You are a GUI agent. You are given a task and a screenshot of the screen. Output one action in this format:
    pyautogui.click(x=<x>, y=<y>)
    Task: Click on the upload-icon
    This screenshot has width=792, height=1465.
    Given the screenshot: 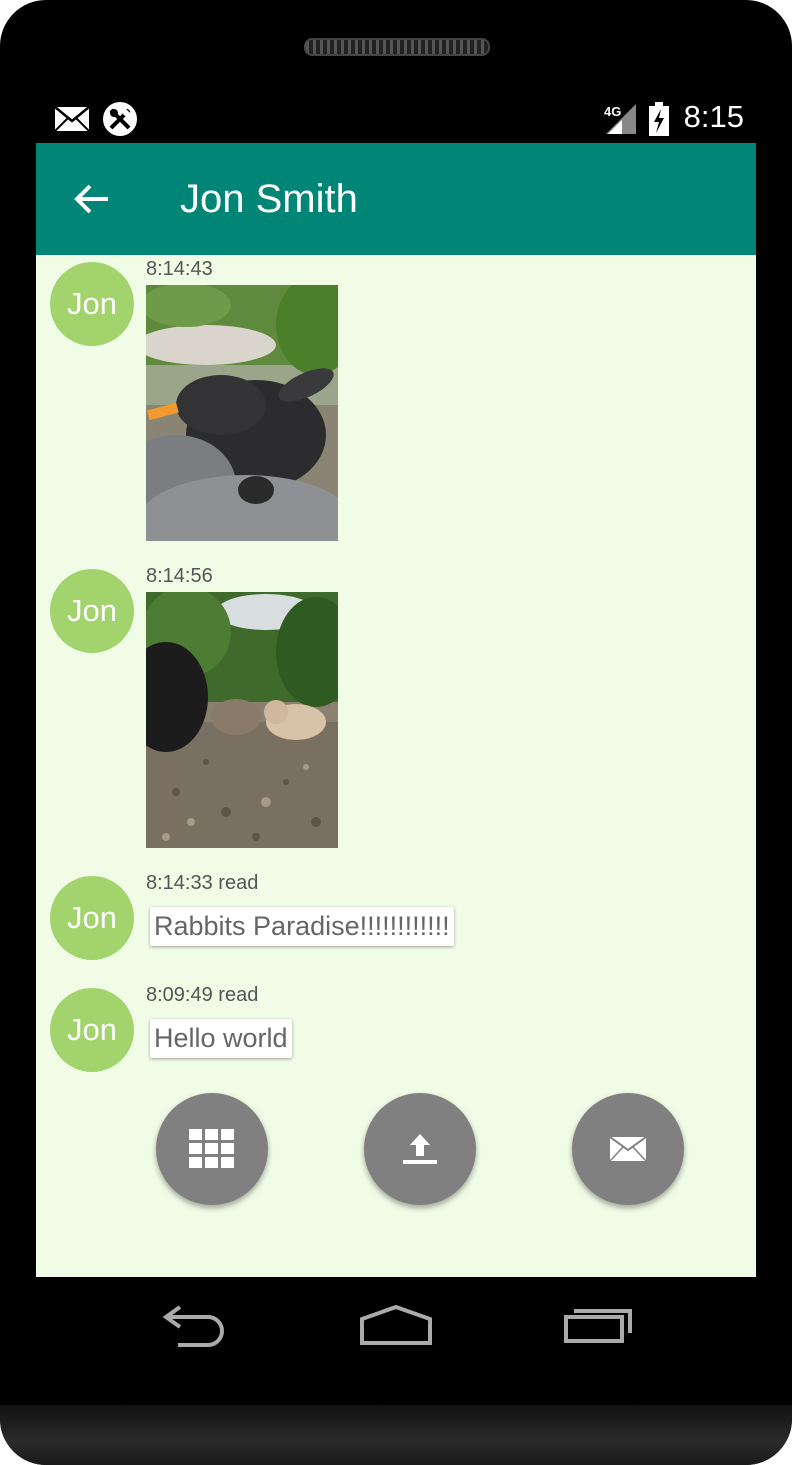 What is the action you would take?
    pyautogui.click(x=420, y=1149)
    